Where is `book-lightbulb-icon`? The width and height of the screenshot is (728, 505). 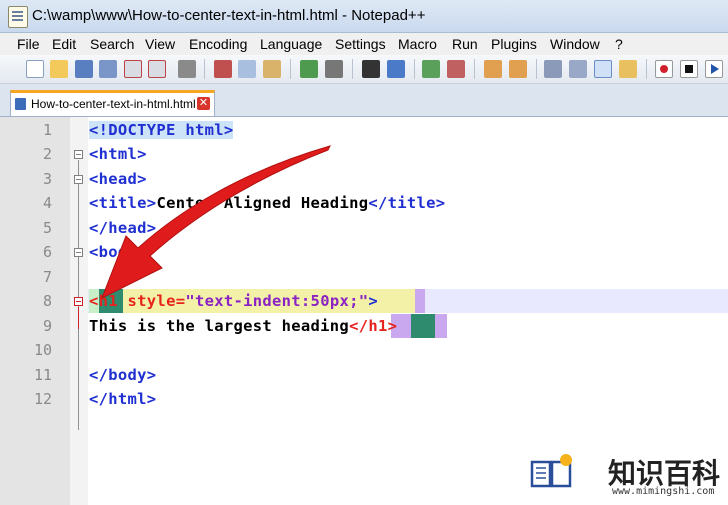 book-lightbulb-icon is located at coordinates (551, 471).